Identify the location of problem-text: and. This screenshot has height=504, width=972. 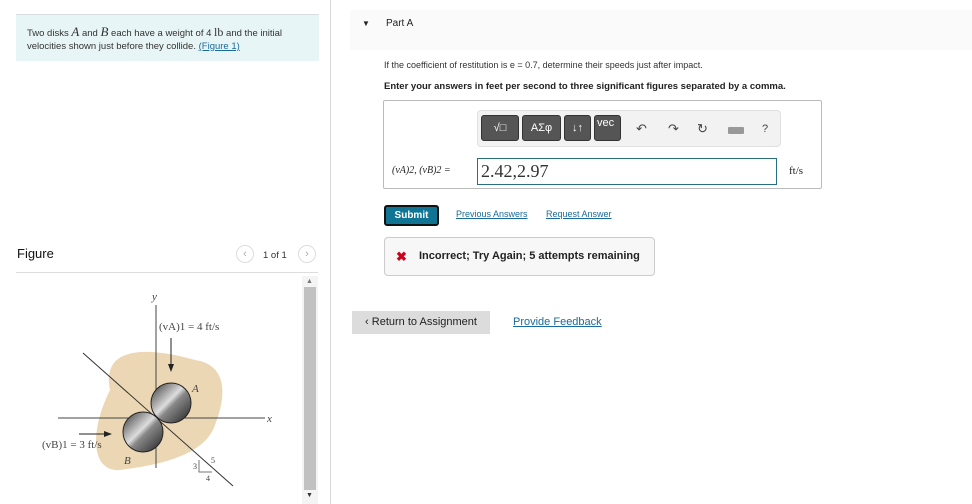
(90, 33).